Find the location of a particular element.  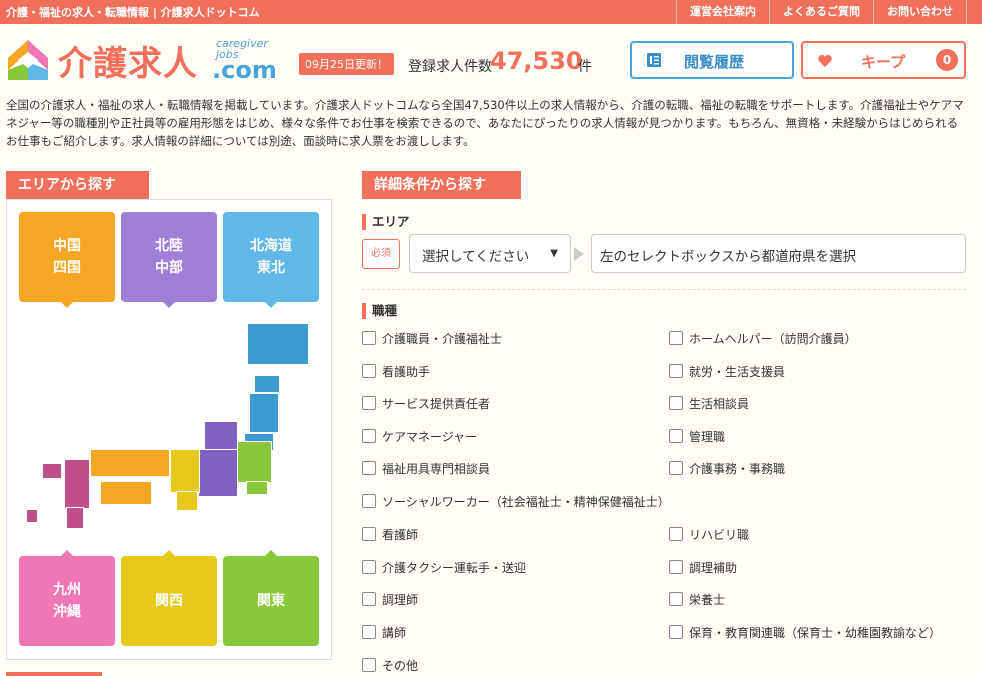

job-count-label: 登録求人件数 is located at coordinates (450, 67).